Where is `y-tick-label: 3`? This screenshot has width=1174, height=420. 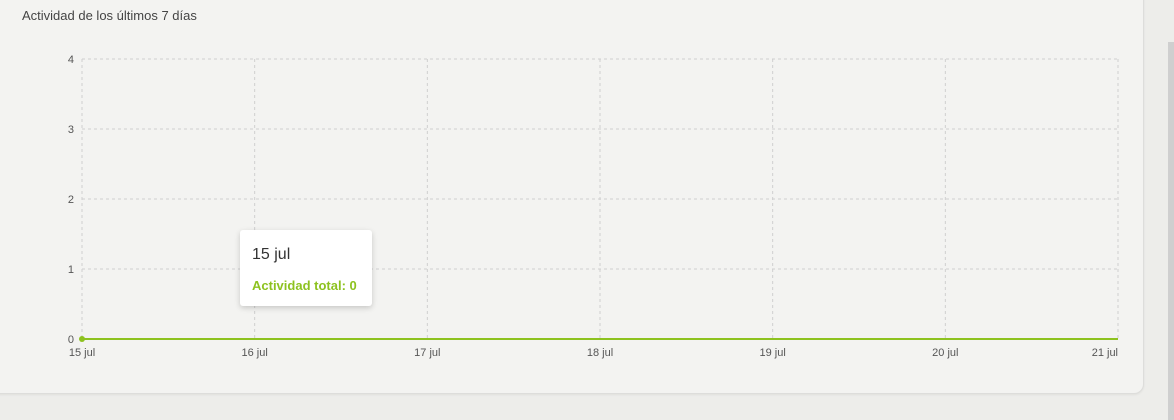 y-tick-label: 3 is located at coordinates (71, 130).